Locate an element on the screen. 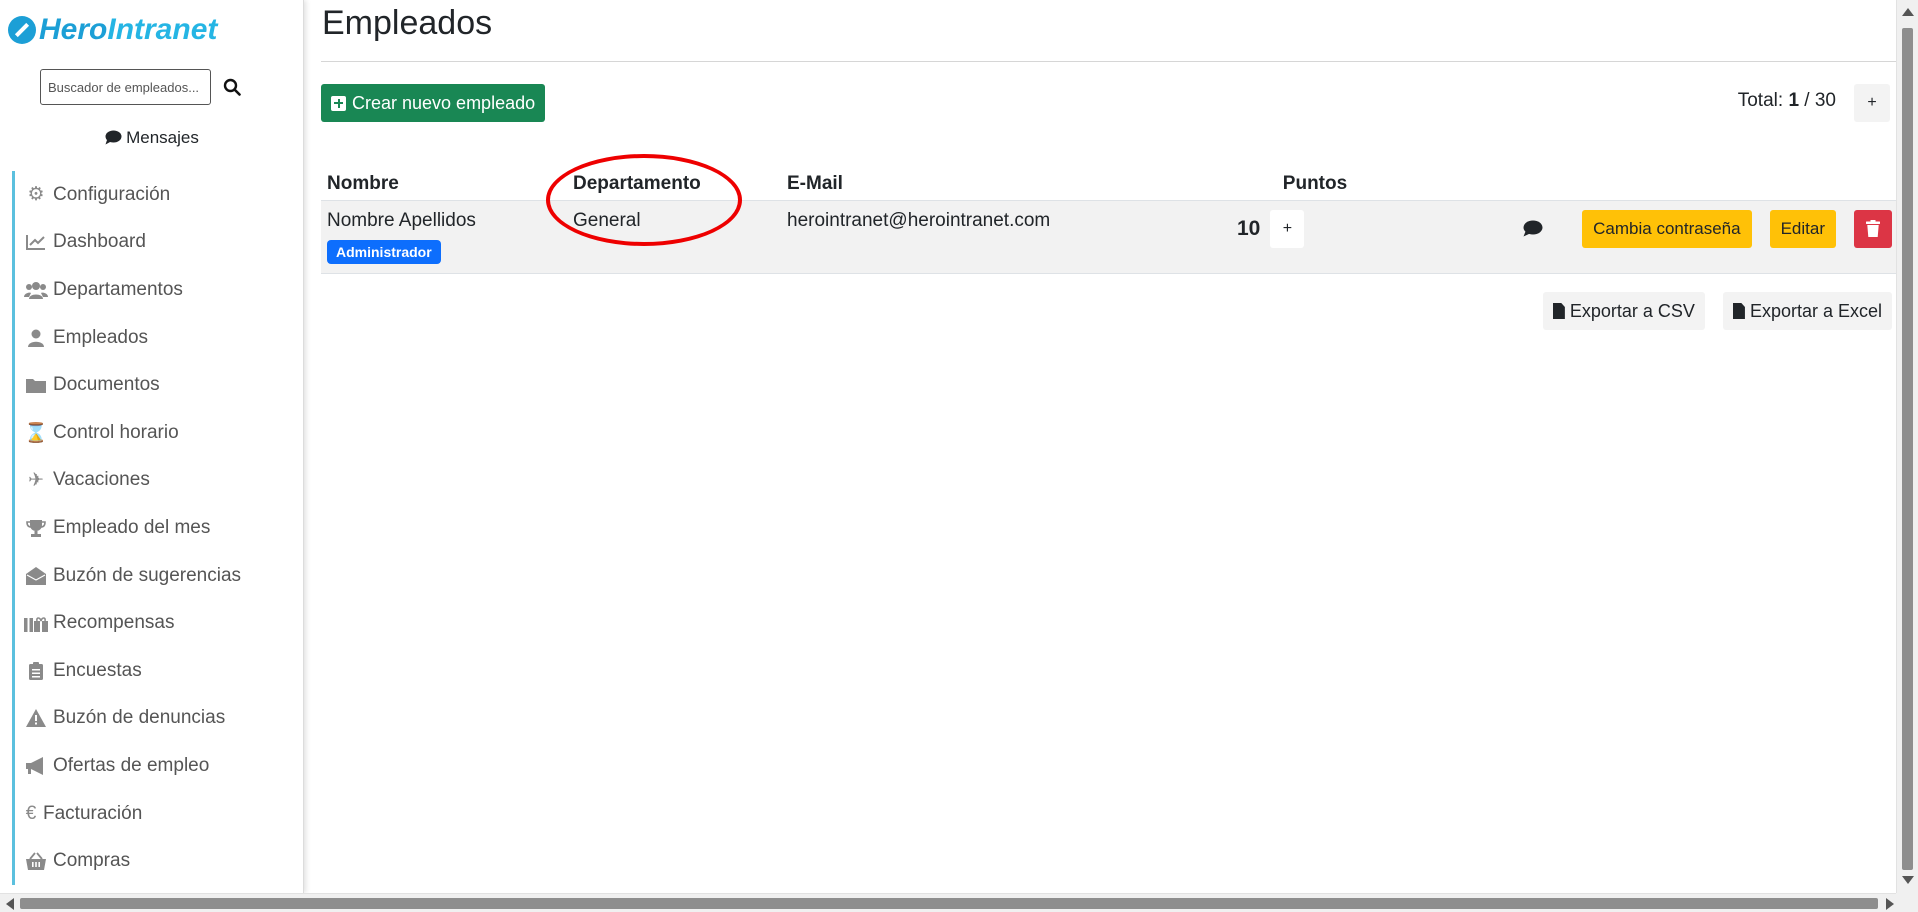  gear-icon: ⚙ is located at coordinates (36, 195).